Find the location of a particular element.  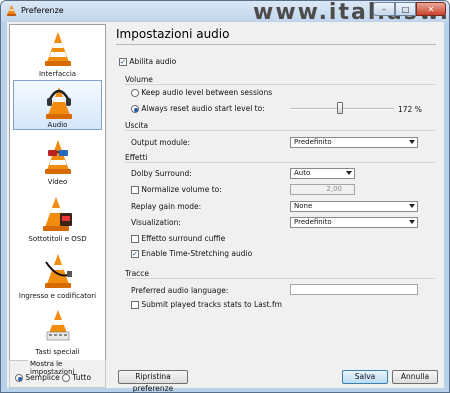

sidebar-item-label: Video is located at coordinates (57, 182).